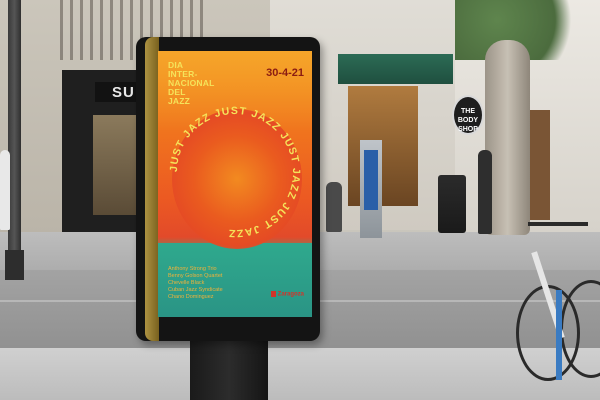  Describe the element at coordinates (195, 290) in the screenshot. I see `lineup-item: Cuban Jazz Syndicate` at that location.